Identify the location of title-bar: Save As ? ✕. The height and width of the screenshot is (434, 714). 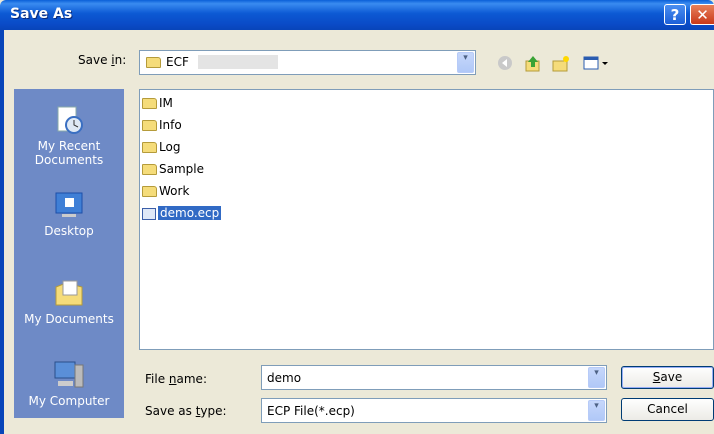
(357, 15).